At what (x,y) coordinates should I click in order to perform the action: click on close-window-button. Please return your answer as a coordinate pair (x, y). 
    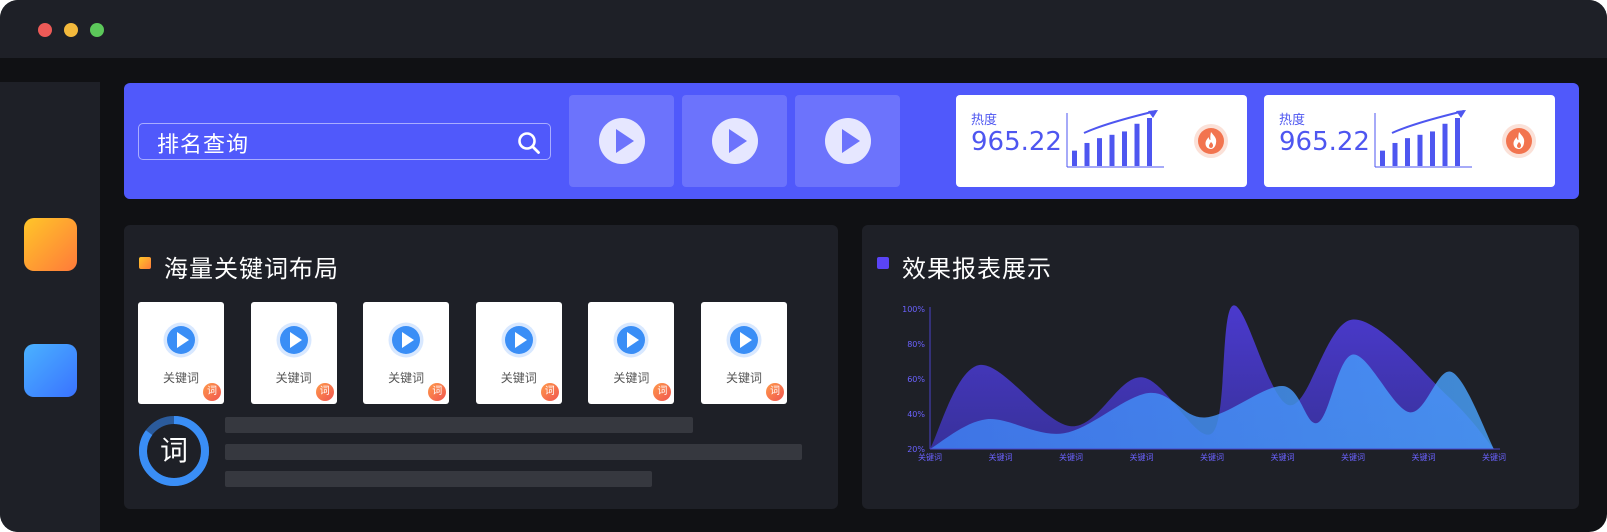
    Looking at the image, I should click on (45, 30).